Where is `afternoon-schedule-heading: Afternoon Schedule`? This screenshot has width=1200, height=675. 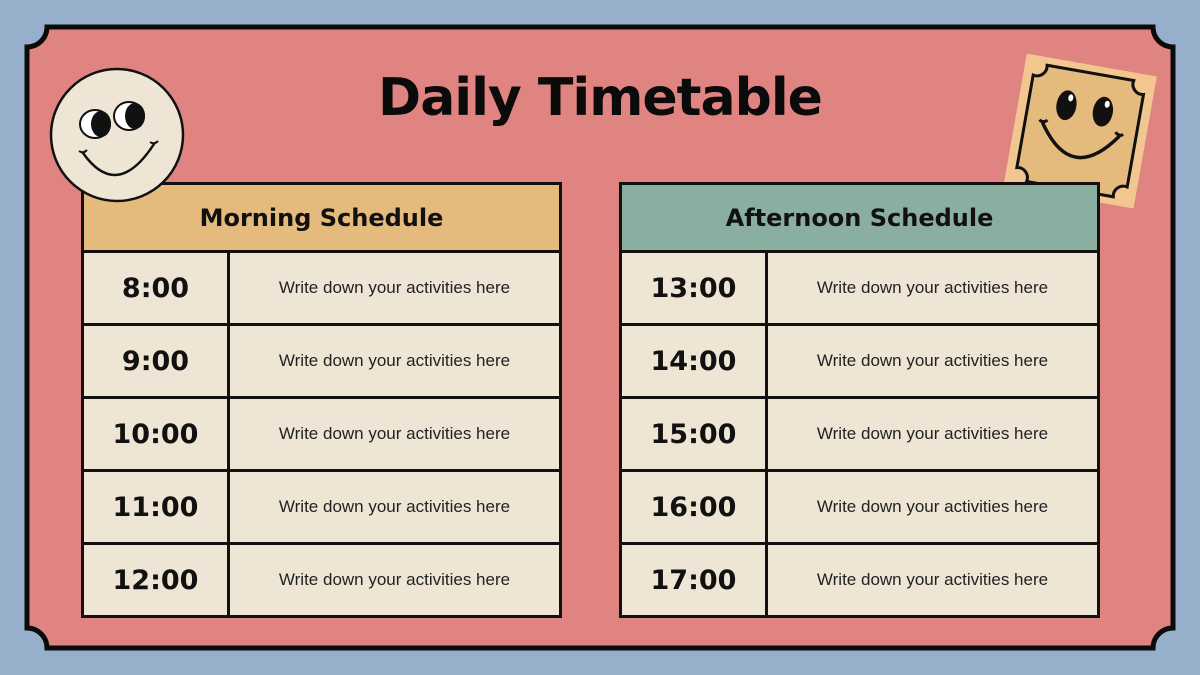
afternoon-schedule-heading: Afternoon Schedule is located at coordinates (859, 219).